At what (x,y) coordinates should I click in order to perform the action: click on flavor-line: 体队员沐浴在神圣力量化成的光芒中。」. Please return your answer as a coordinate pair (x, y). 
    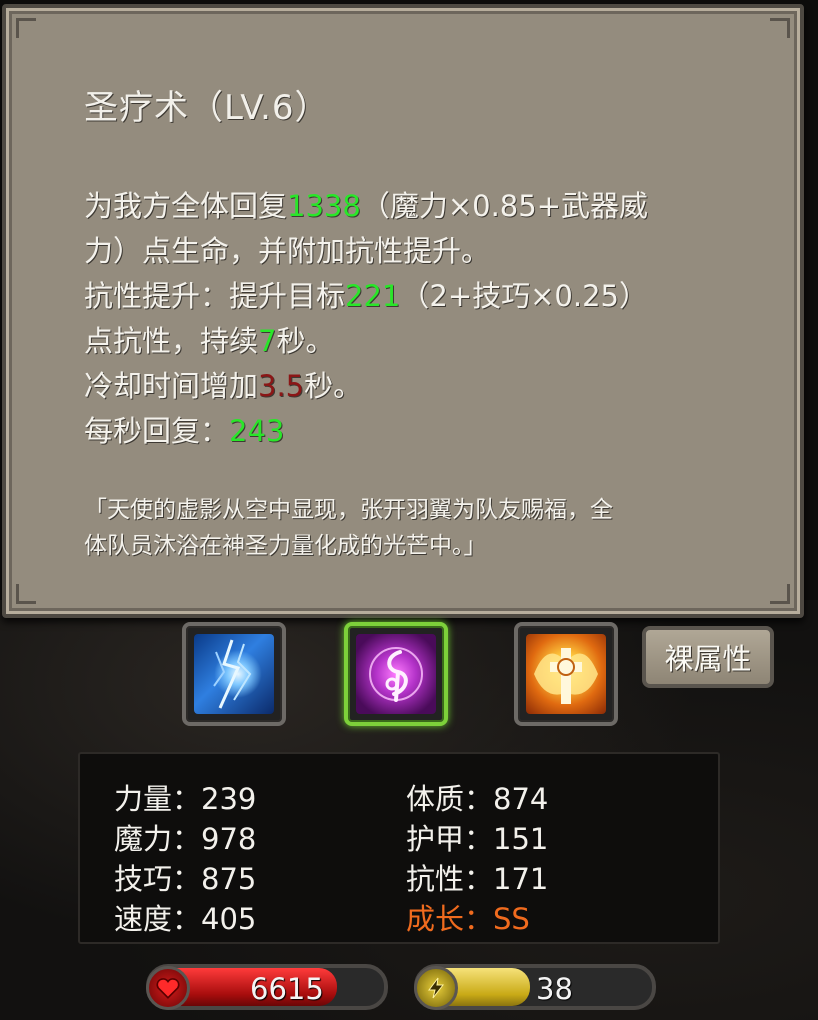
    Looking at the image, I should click on (285, 546).